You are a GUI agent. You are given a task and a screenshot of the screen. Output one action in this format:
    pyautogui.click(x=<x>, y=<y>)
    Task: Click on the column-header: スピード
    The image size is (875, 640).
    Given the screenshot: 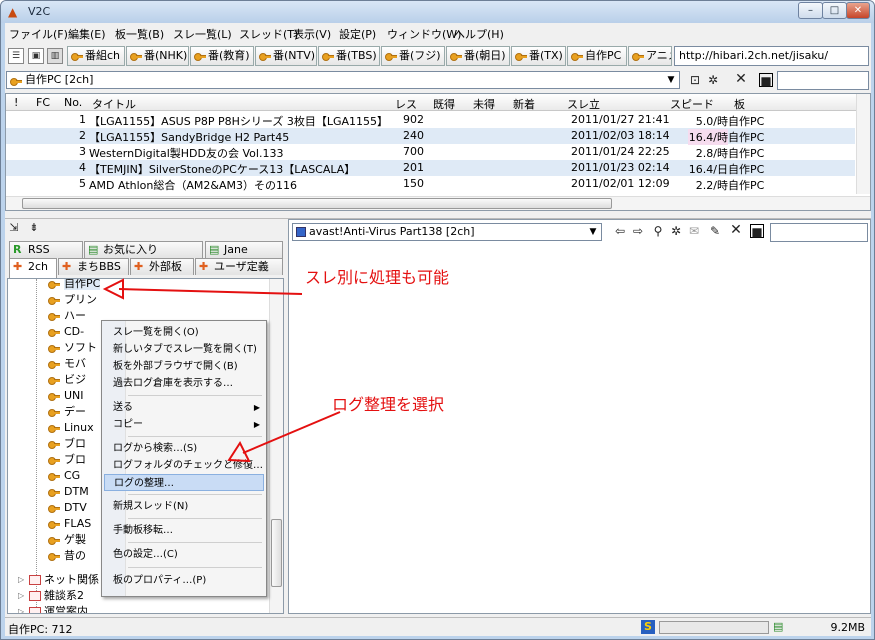 What is the action you would take?
    pyautogui.click(x=692, y=104)
    